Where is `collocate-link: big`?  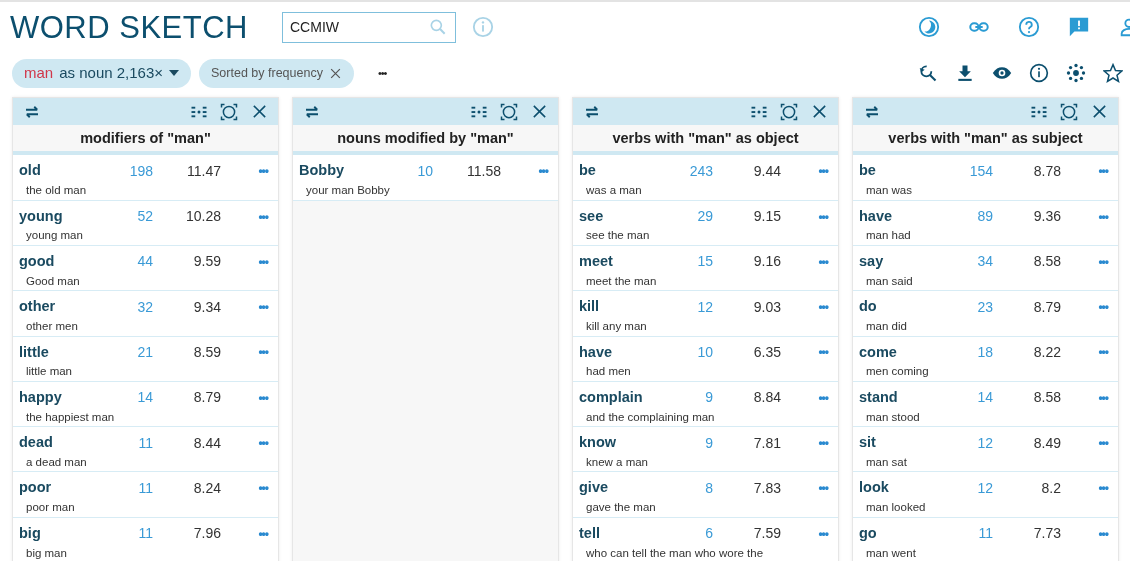
collocate-link: big is located at coordinates (74, 533).